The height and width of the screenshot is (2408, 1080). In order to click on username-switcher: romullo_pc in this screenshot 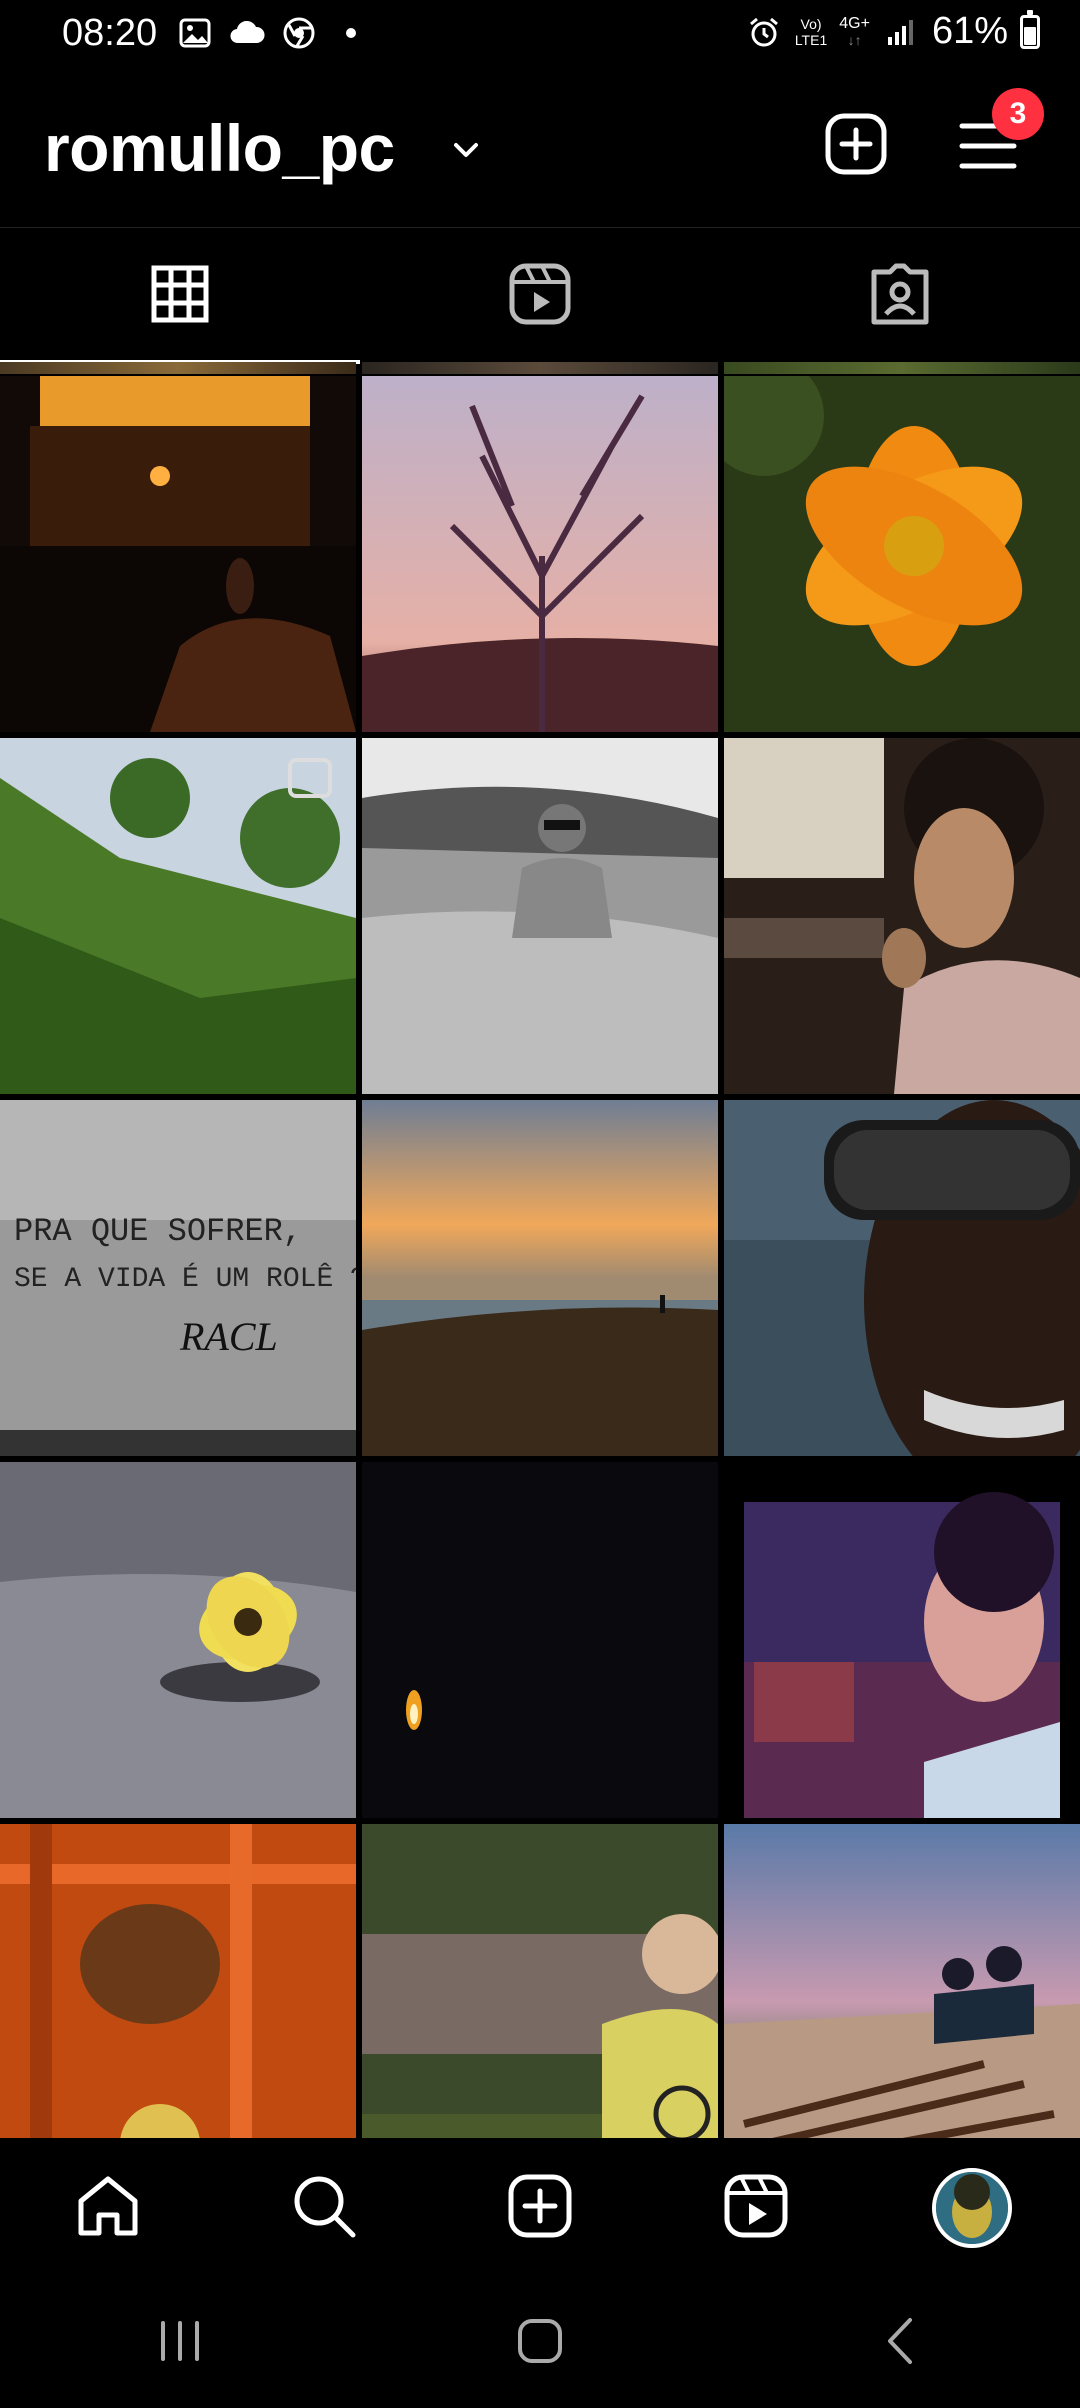, I will do `click(219, 148)`.